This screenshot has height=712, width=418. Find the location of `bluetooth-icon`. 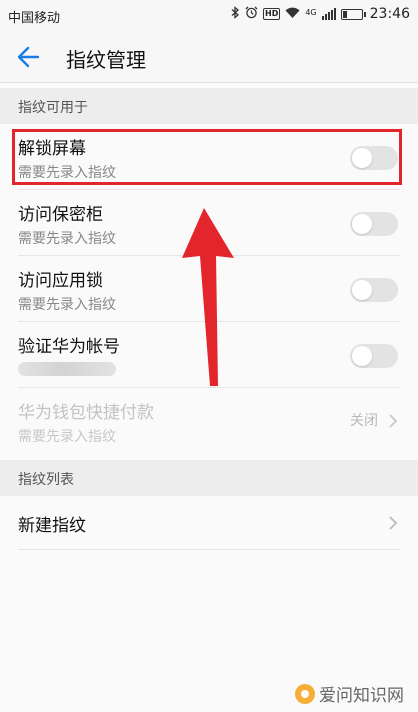

bluetooth-icon is located at coordinates (235, 14).